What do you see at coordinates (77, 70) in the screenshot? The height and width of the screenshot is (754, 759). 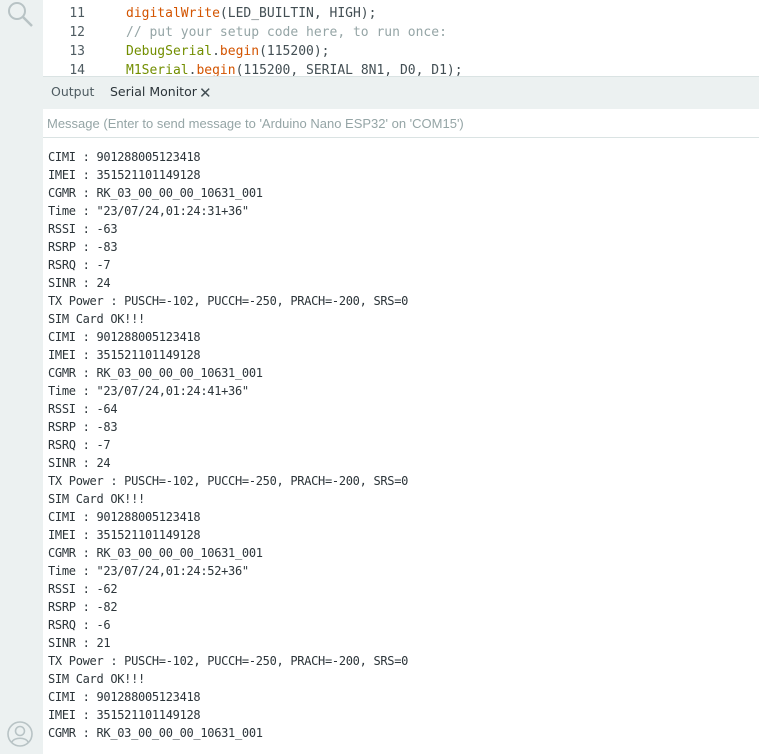 I see `line-number: 14` at bounding box center [77, 70].